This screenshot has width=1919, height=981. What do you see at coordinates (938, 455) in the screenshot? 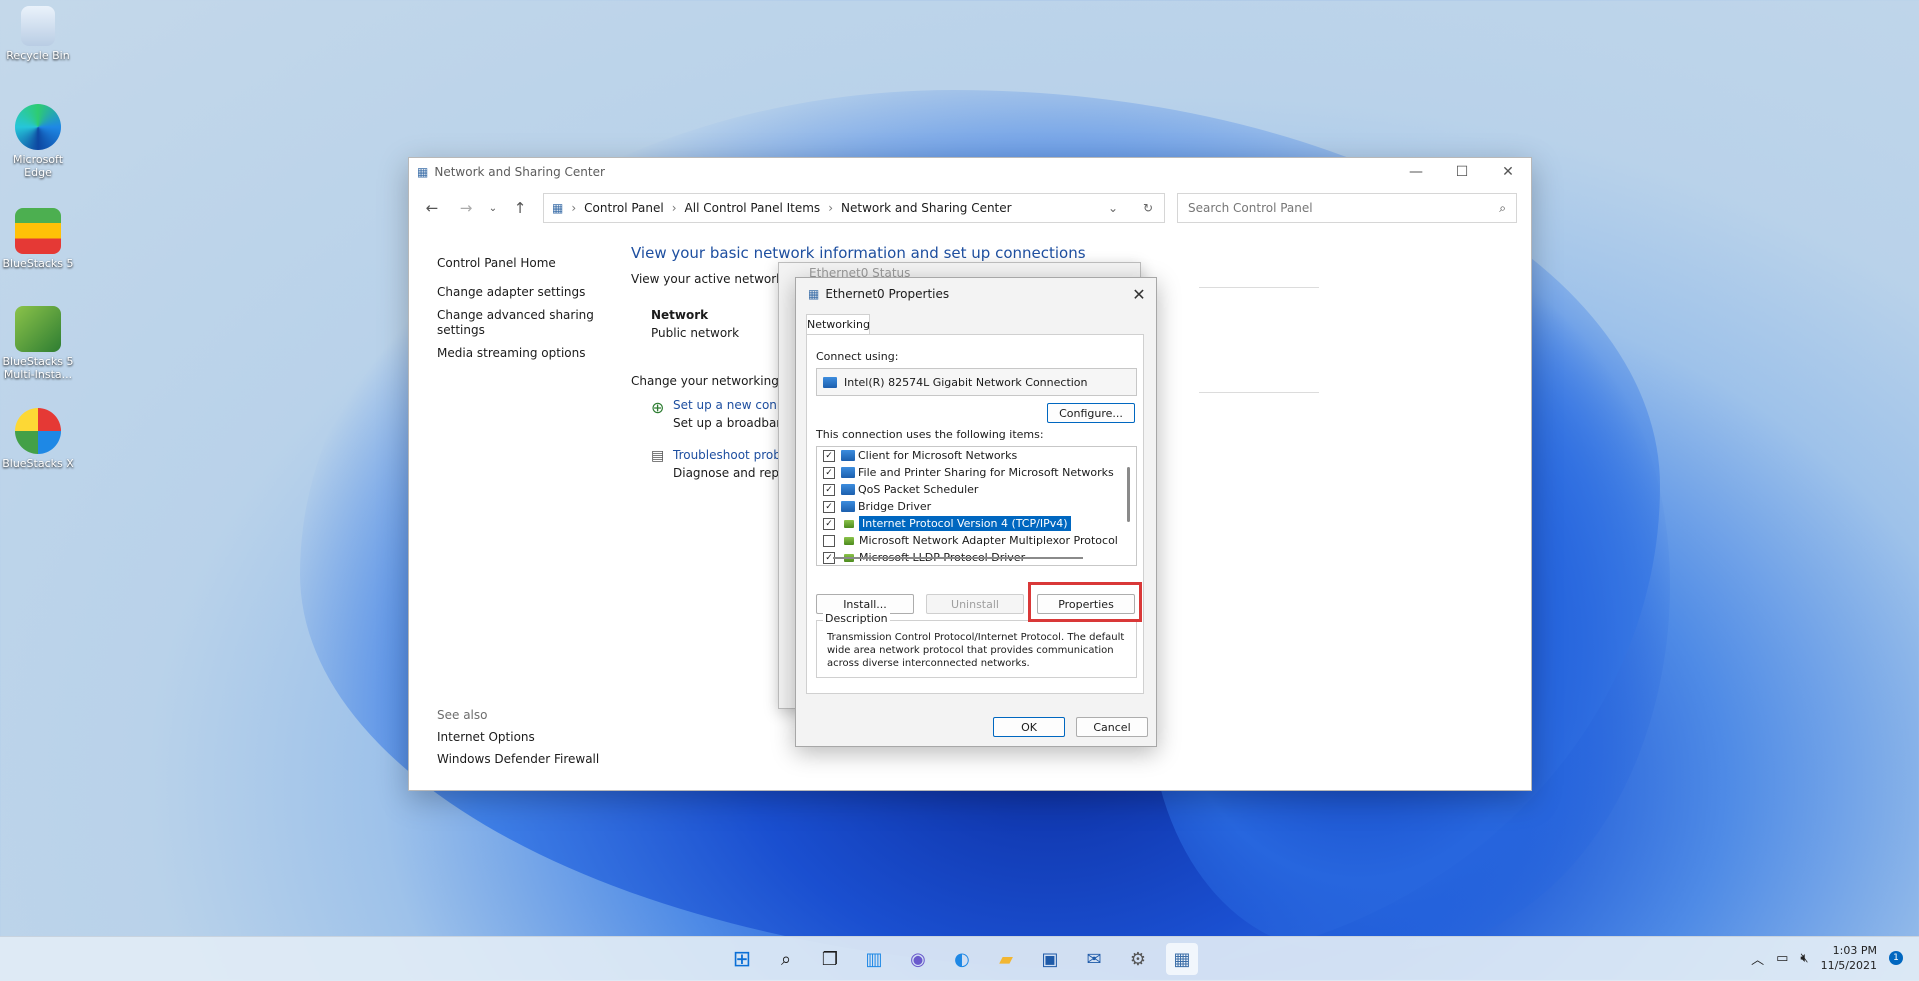
I see `list-item-label: Client for Microsoft Networks` at bounding box center [938, 455].